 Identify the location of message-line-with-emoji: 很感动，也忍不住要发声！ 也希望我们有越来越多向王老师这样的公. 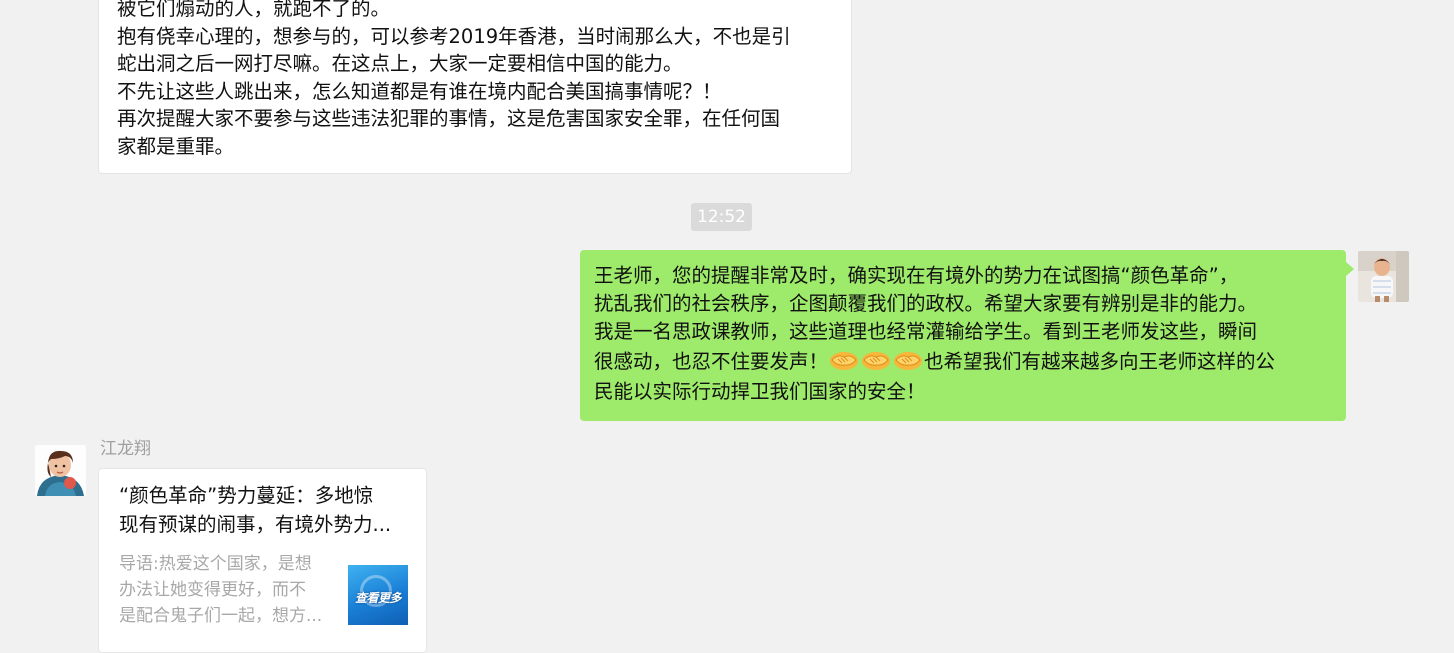
(963, 362).